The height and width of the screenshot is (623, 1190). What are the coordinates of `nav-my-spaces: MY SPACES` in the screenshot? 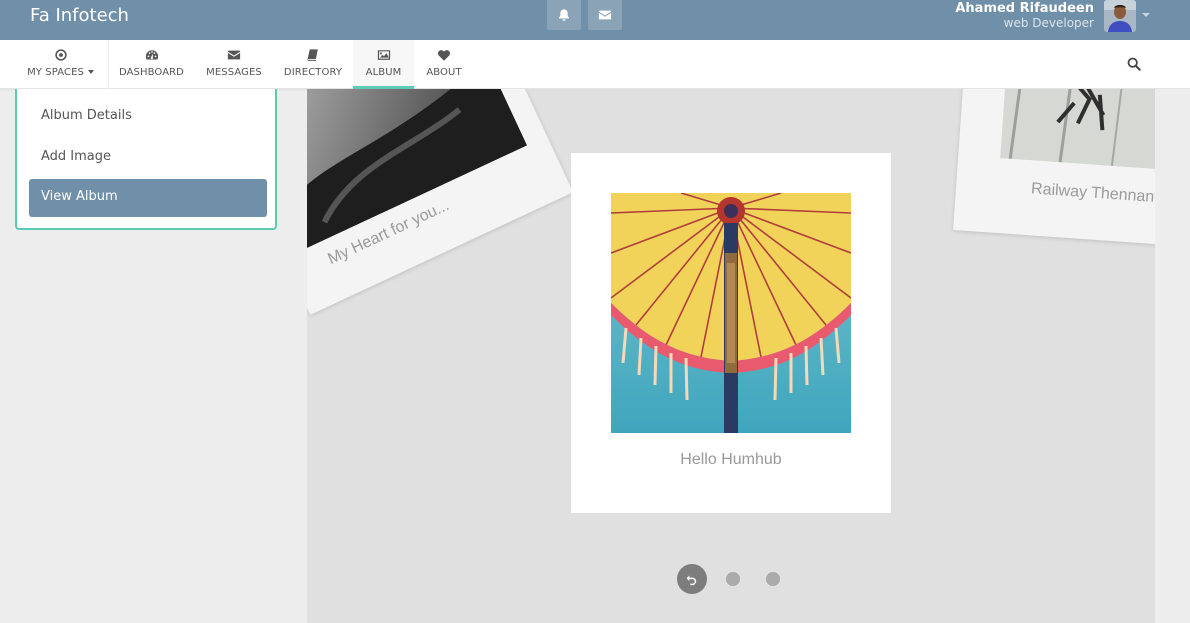 It's located at (60, 64).